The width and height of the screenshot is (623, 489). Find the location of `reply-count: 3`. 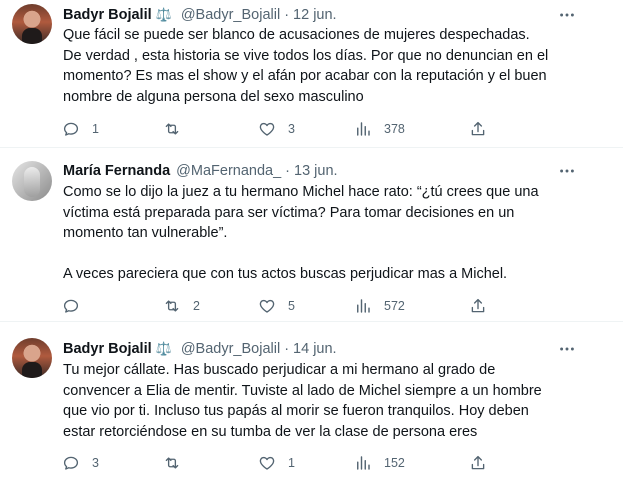

reply-count: 3 is located at coordinates (95, 463).